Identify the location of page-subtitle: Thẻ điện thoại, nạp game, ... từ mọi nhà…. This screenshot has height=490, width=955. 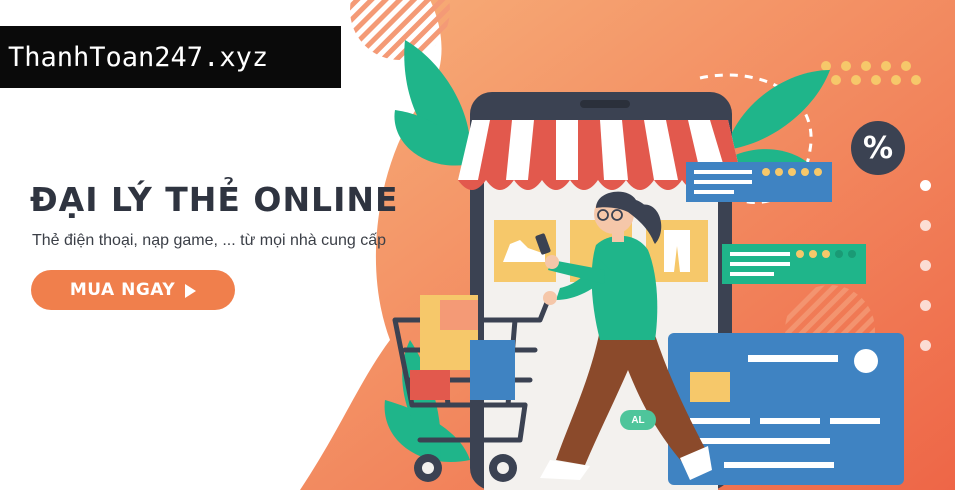
(209, 240).